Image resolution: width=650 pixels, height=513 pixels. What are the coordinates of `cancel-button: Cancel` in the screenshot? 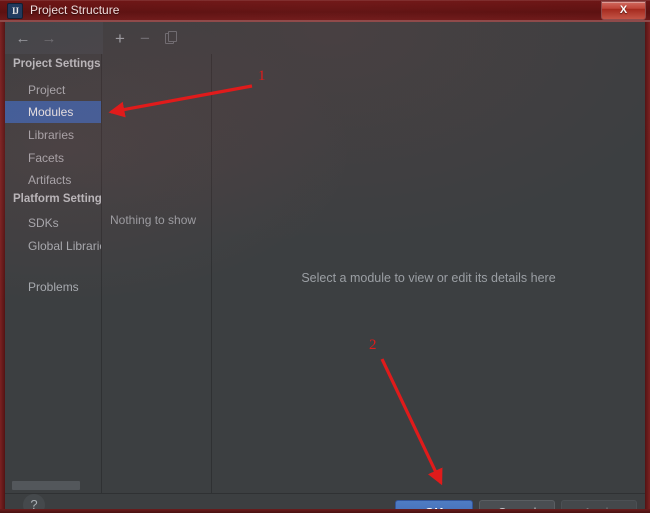 It's located at (517, 504).